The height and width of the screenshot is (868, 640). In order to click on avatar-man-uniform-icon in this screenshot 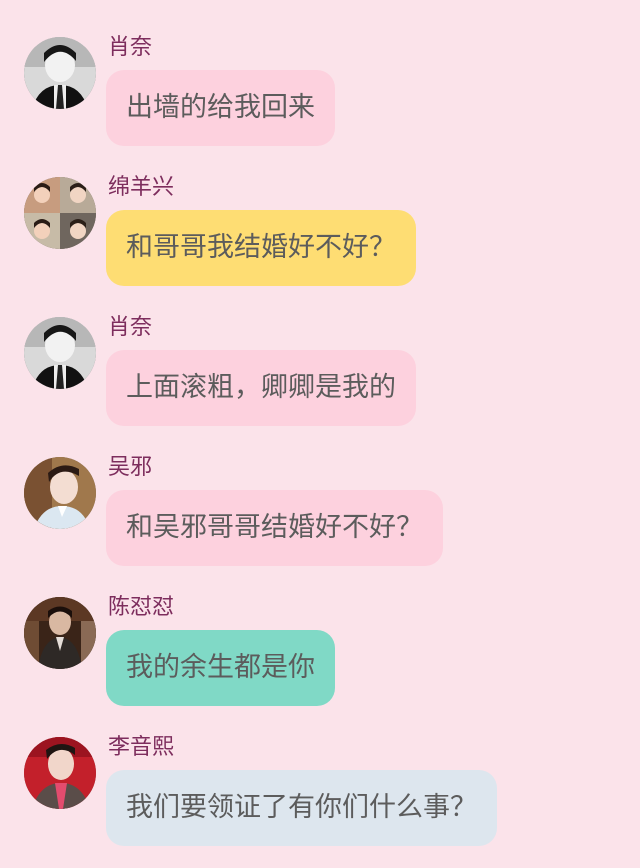, I will do `click(60, 633)`.